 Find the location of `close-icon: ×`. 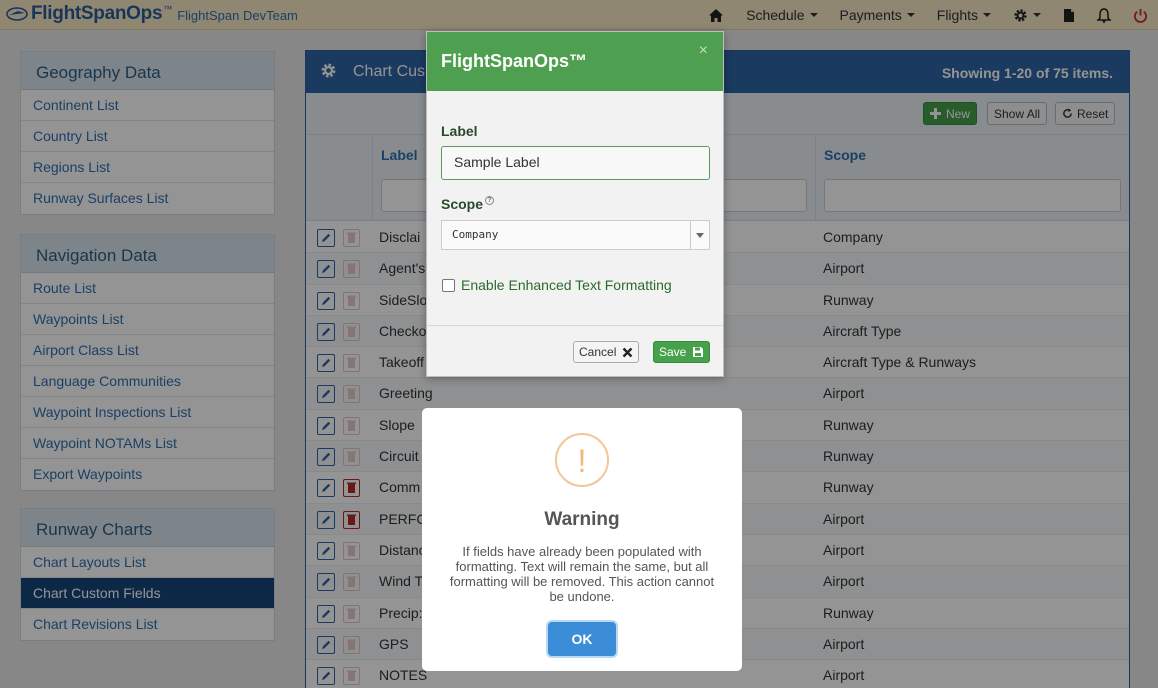

close-icon: × is located at coordinates (703, 51).